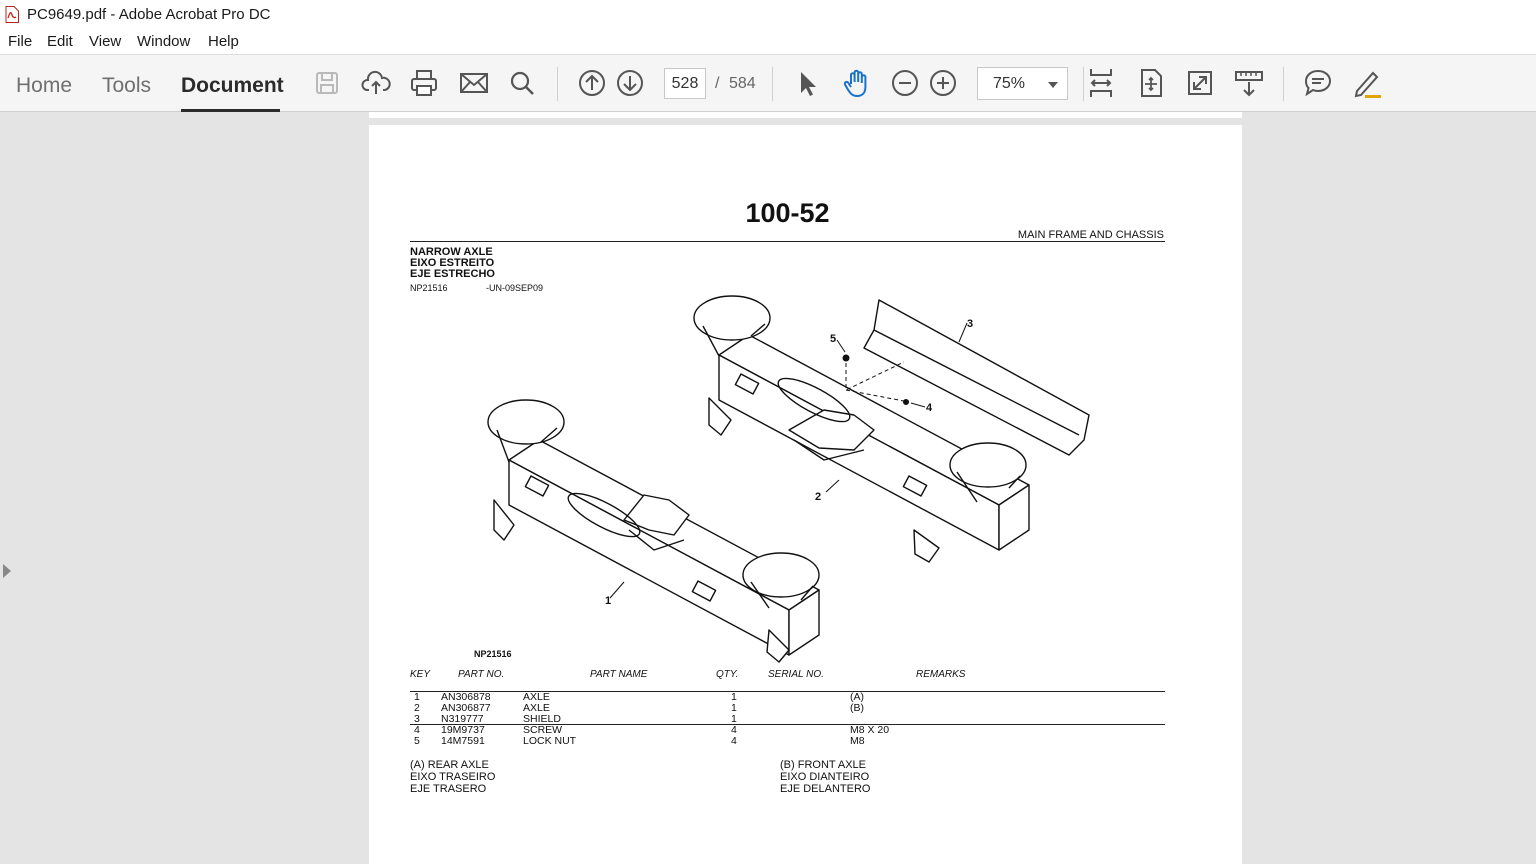 The image size is (1536, 864). What do you see at coordinates (857, 741) in the screenshot?
I see `row-remarks: M8` at bounding box center [857, 741].